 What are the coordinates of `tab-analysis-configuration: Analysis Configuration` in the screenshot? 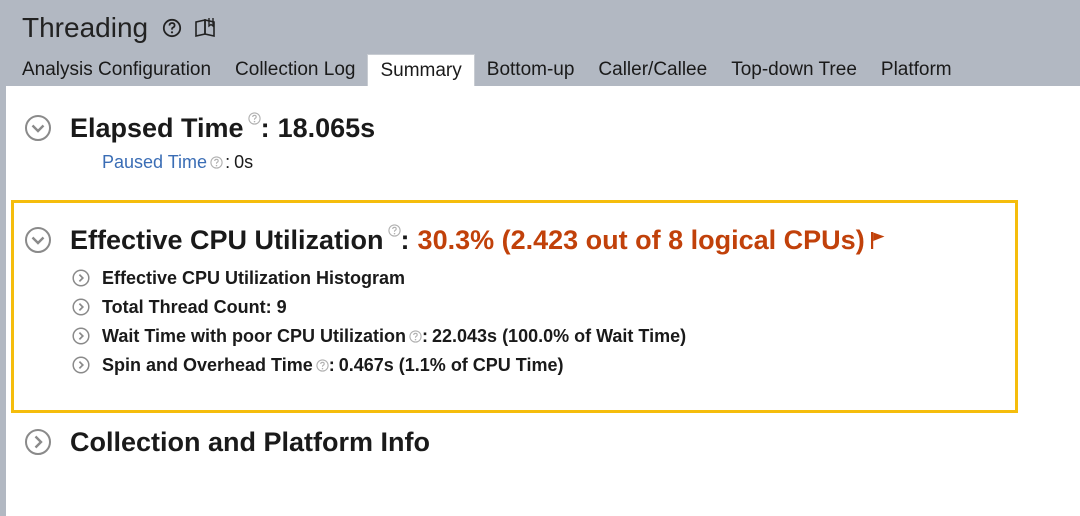 It's located at (116, 70).